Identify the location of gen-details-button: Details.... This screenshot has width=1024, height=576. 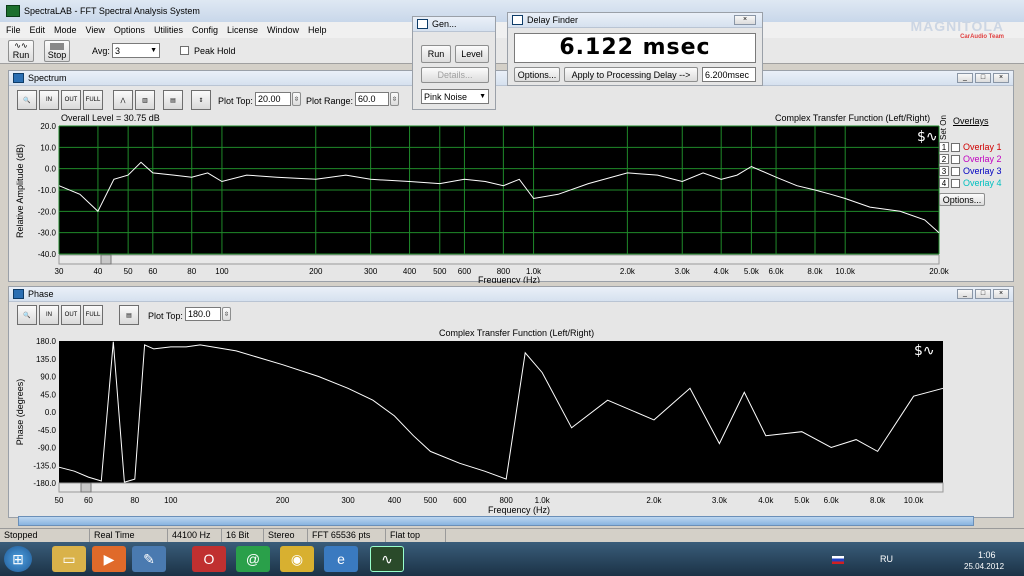
(455, 75).